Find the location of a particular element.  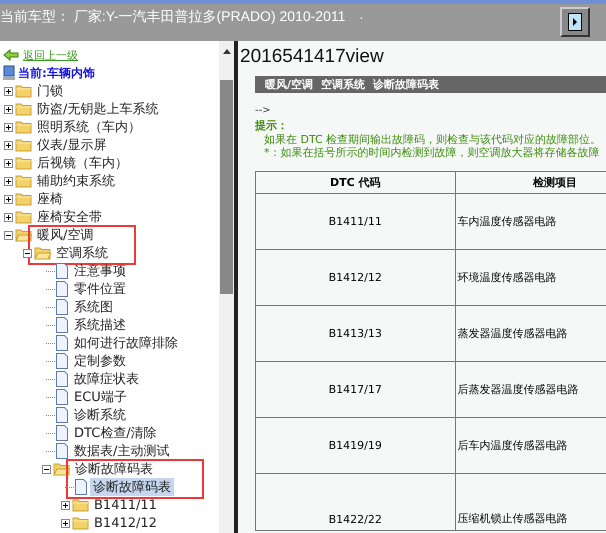

back-link: 返回上一级 is located at coordinates (50, 55).